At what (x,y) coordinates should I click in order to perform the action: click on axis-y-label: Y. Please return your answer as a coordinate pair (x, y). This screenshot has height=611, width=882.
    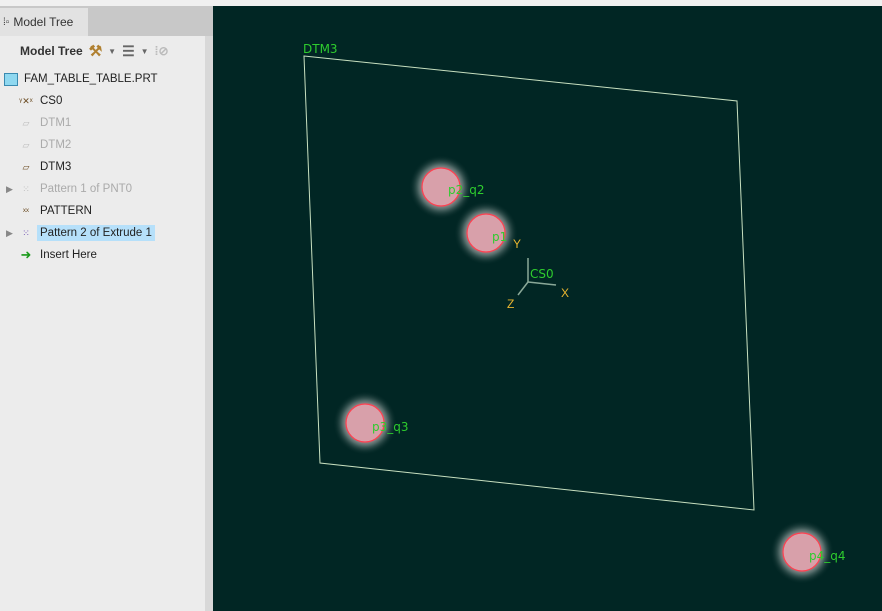
    Looking at the image, I should click on (517, 244).